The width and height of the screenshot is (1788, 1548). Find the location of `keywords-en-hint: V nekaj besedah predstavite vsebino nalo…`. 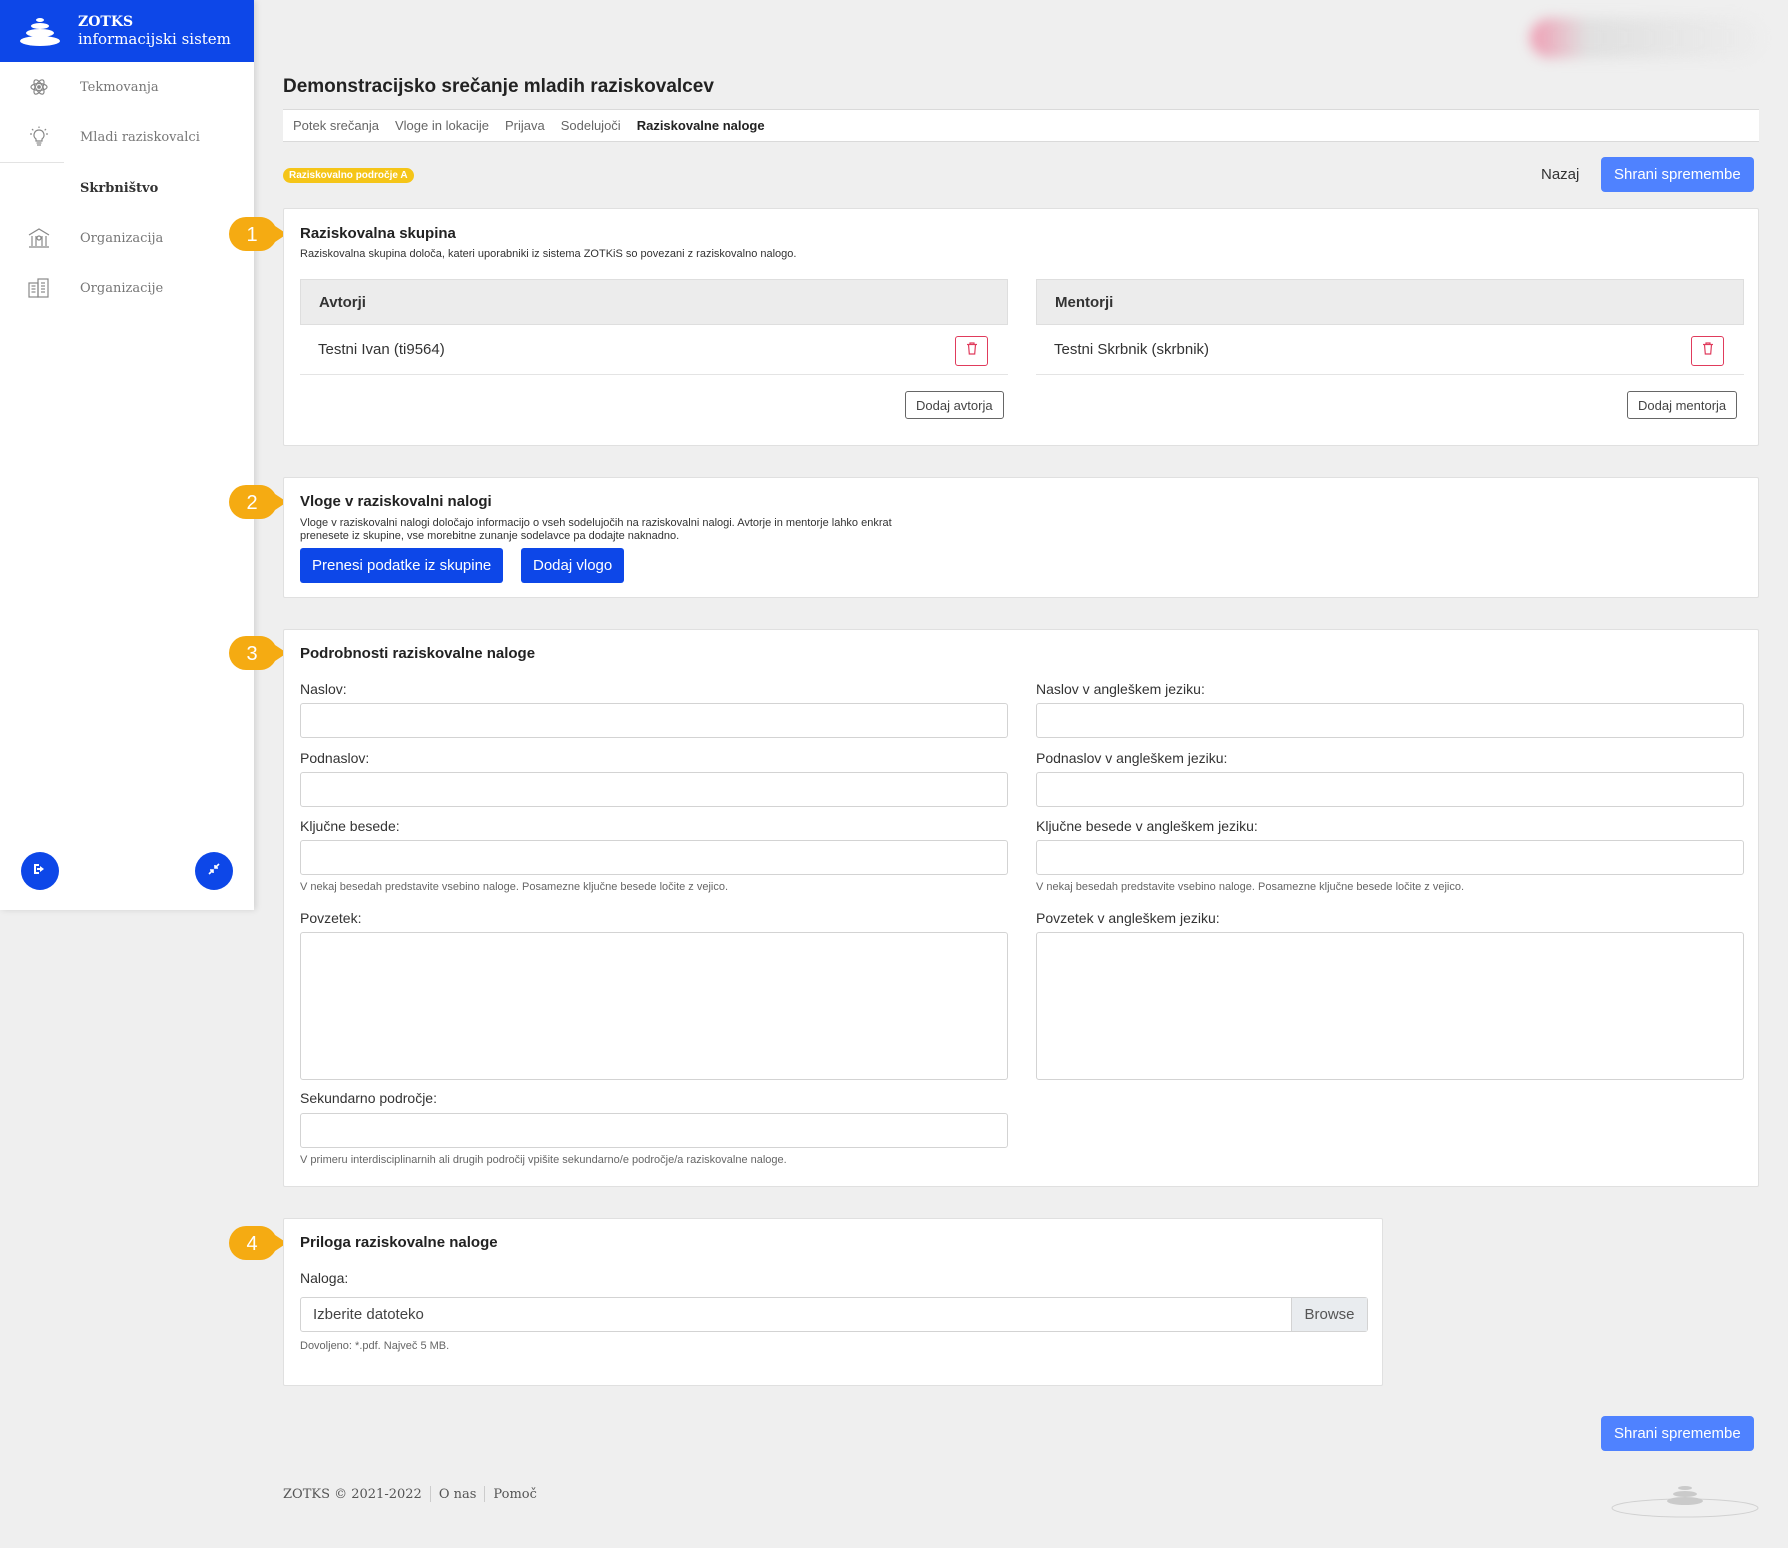

keywords-en-hint: V nekaj besedah predstavite vsebino nalo… is located at coordinates (1250, 887).